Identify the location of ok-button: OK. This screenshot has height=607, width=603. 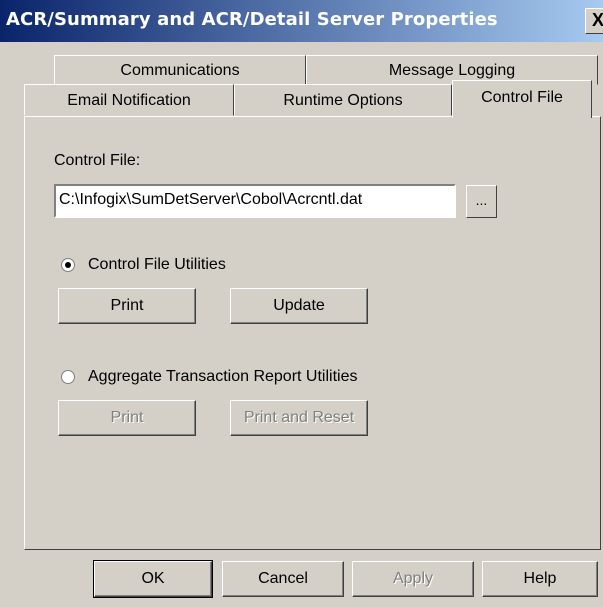
(153, 579).